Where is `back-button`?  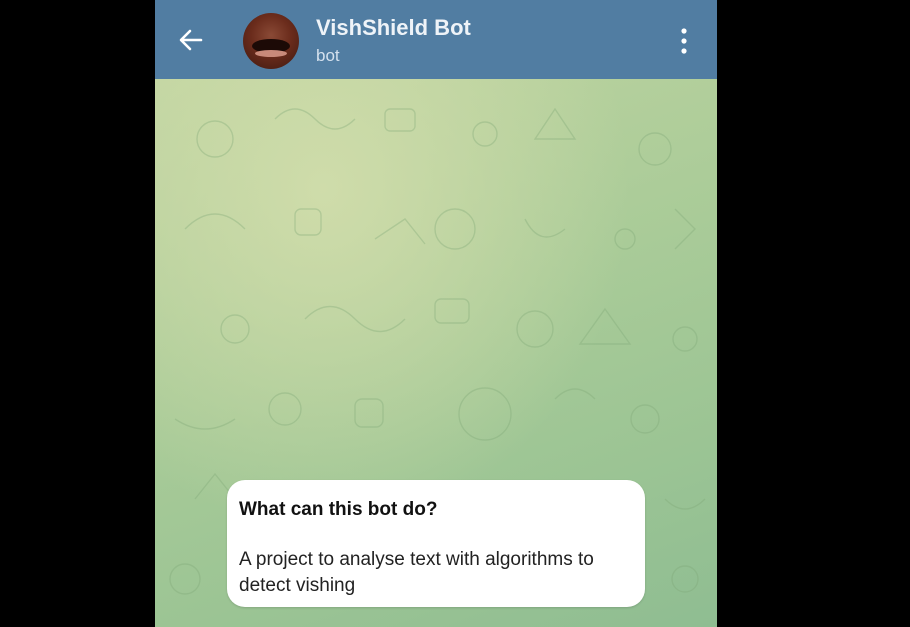 back-button is located at coordinates (191, 40).